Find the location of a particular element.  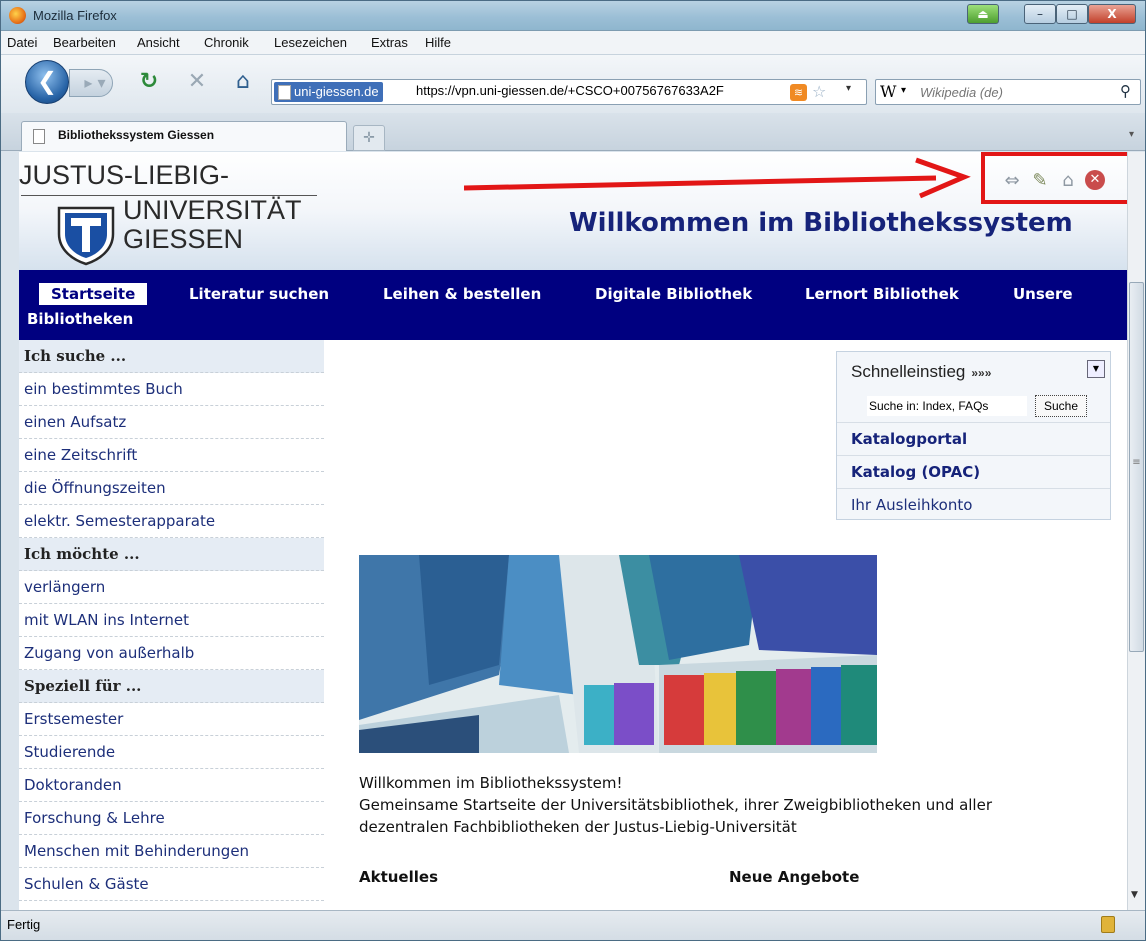

page-title: Willkommen im Bibliothekssystem is located at coordinates (821, 223).